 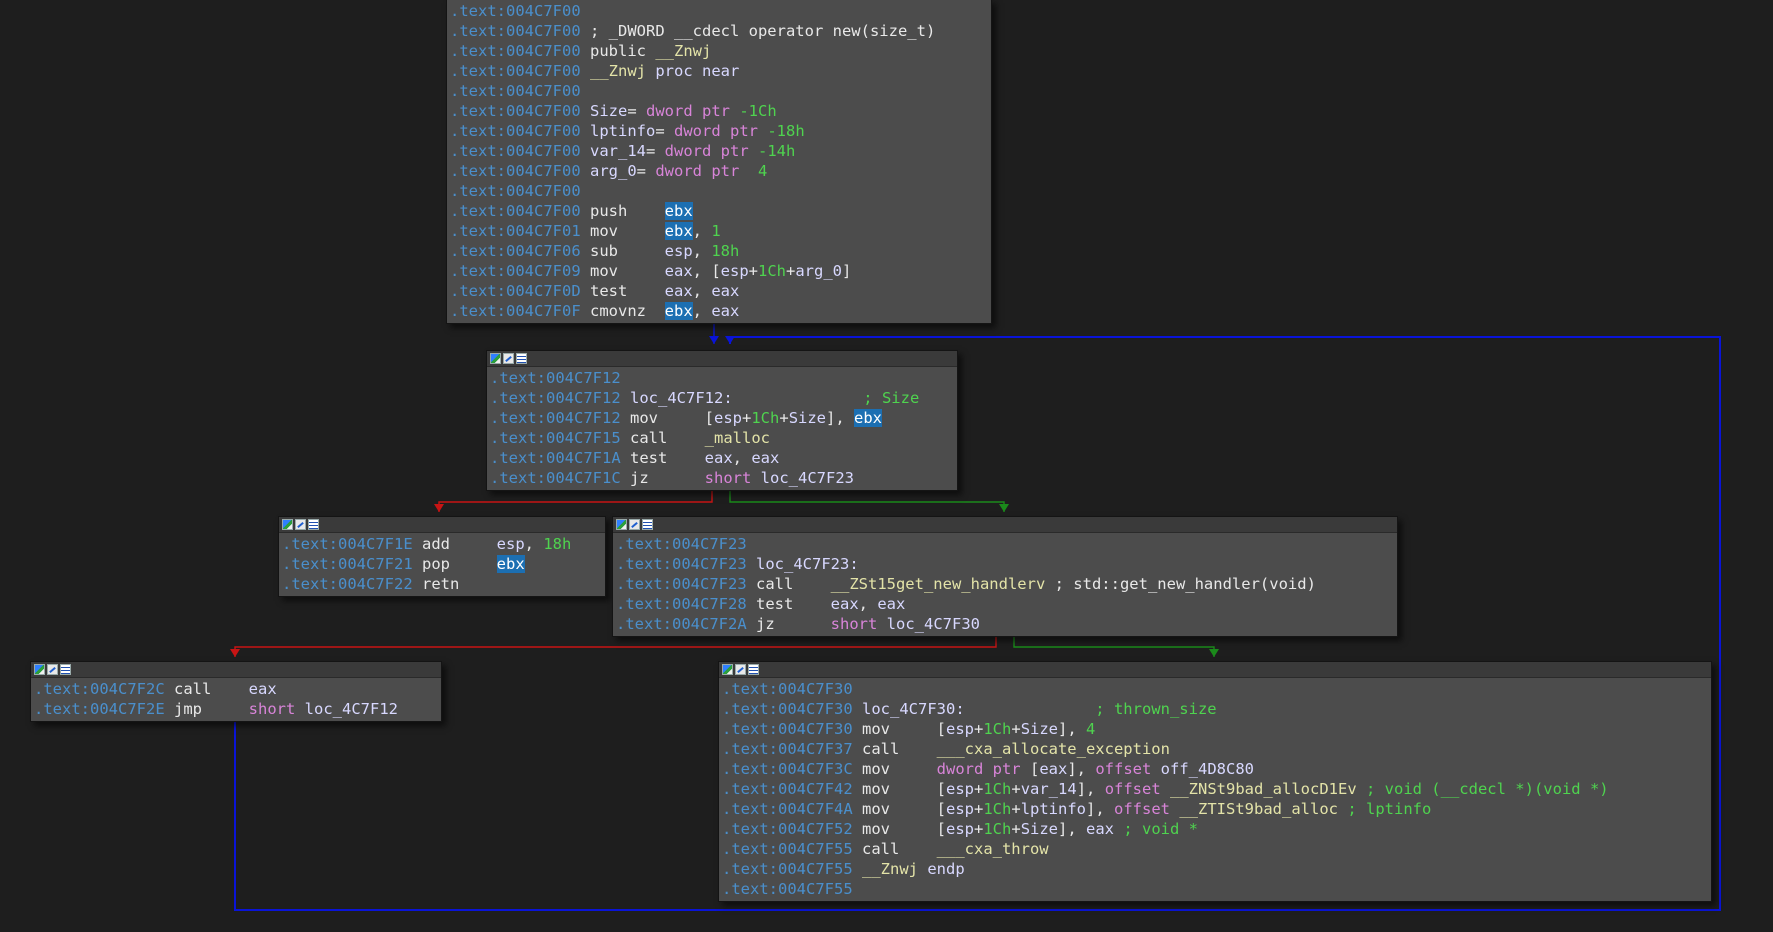 I want to click on code-line: .text:004C7F55 call ___cxa_throw, so click(x=1216, y=849).